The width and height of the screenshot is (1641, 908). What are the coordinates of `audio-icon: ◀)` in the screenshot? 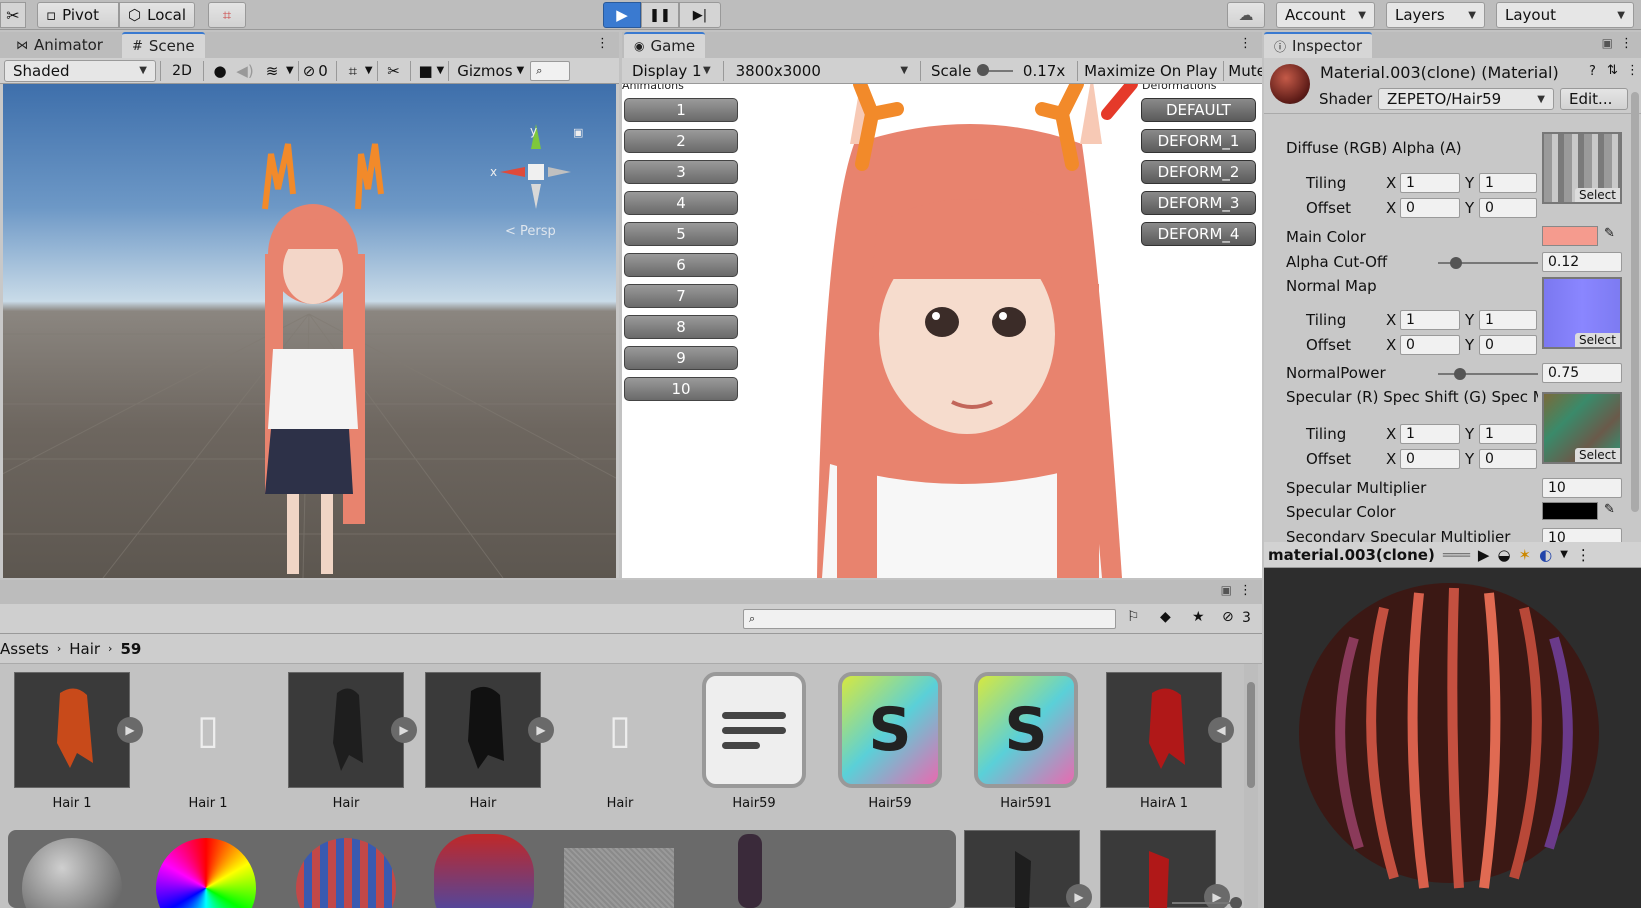 It's located at (245, 71).